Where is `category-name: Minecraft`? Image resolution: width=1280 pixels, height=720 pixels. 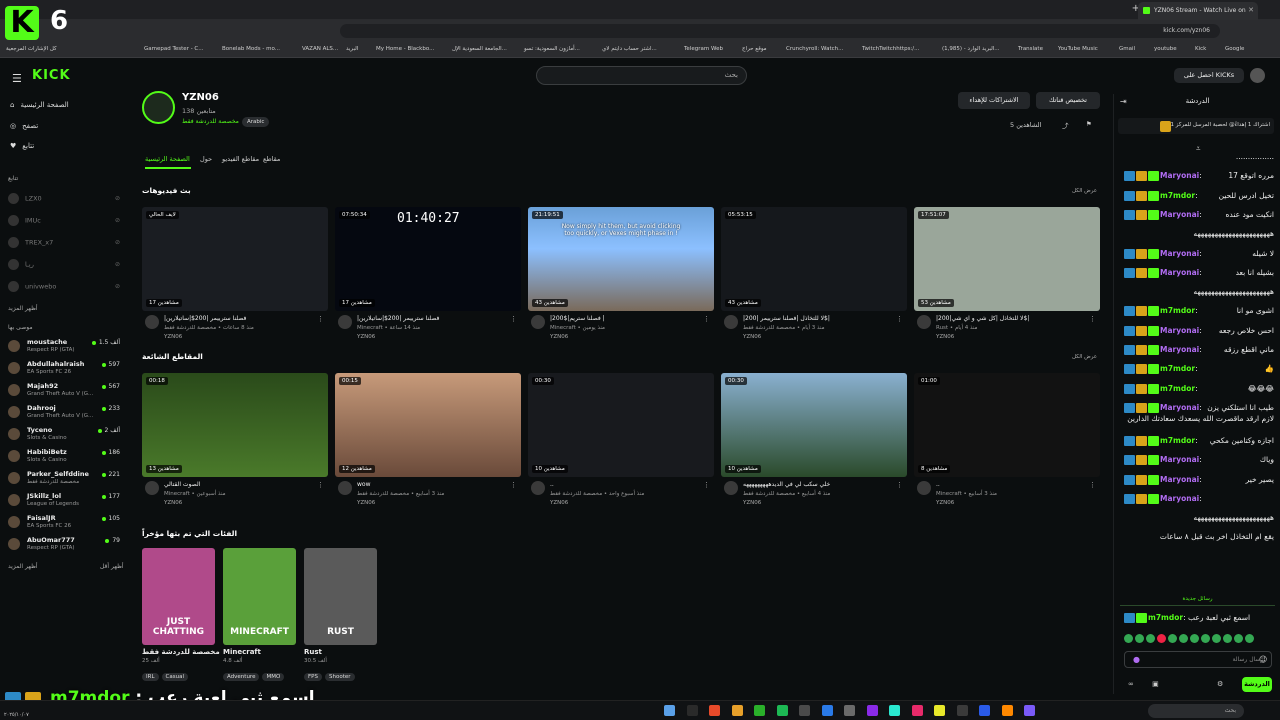
category-name: Minecraft is located at coordinates (242, 652).